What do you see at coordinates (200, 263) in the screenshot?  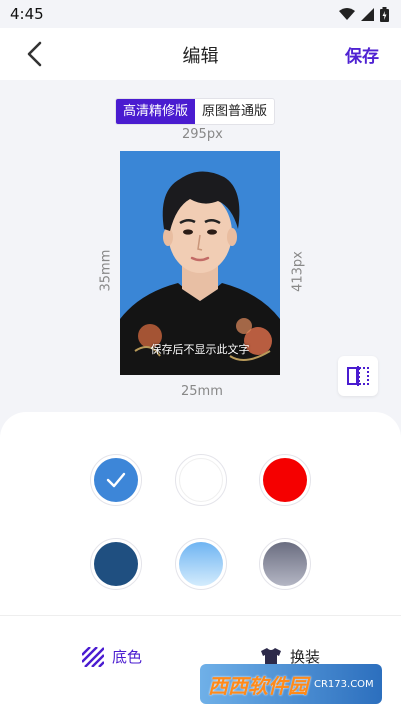 I see `id-photo-preview: 保存后不显示此文字` at bounding box center [200, 263].